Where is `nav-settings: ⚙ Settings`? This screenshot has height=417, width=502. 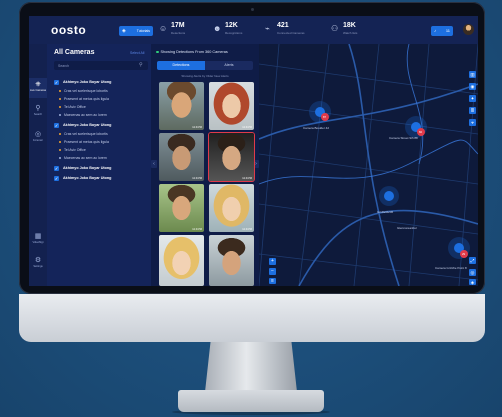
nav-settings: ⚙ Settings is located at coordinates (38, 264).